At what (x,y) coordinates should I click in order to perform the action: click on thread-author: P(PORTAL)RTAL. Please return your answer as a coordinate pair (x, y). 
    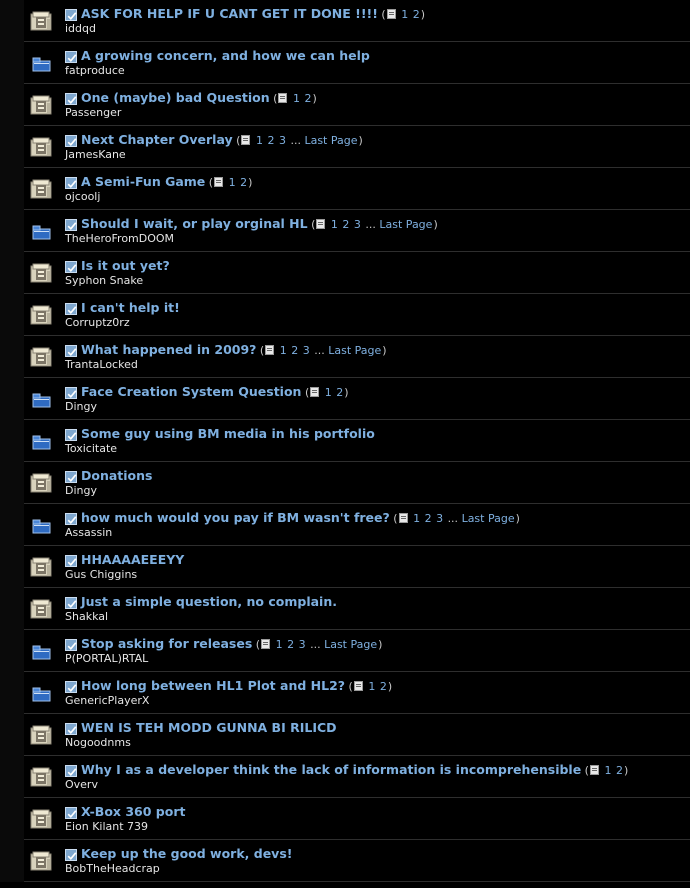
    Looking at the image, I should click on (106, 659).